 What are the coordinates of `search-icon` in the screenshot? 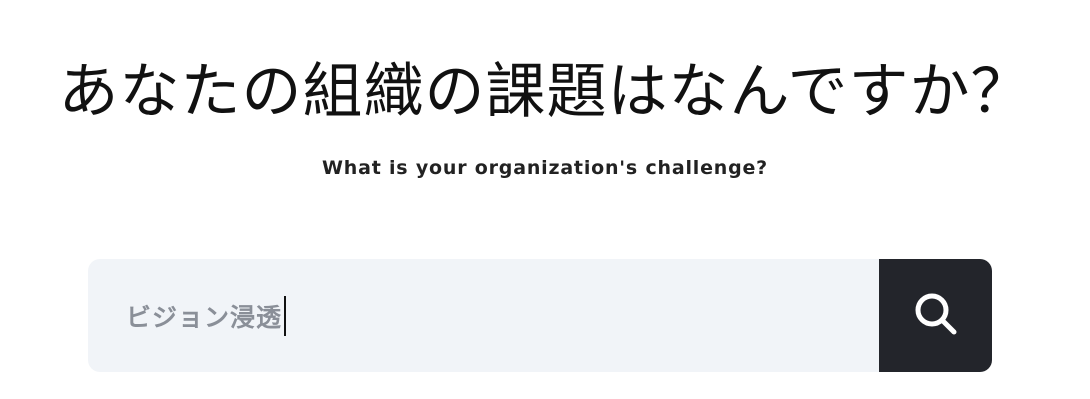 It's located at (936, 316).